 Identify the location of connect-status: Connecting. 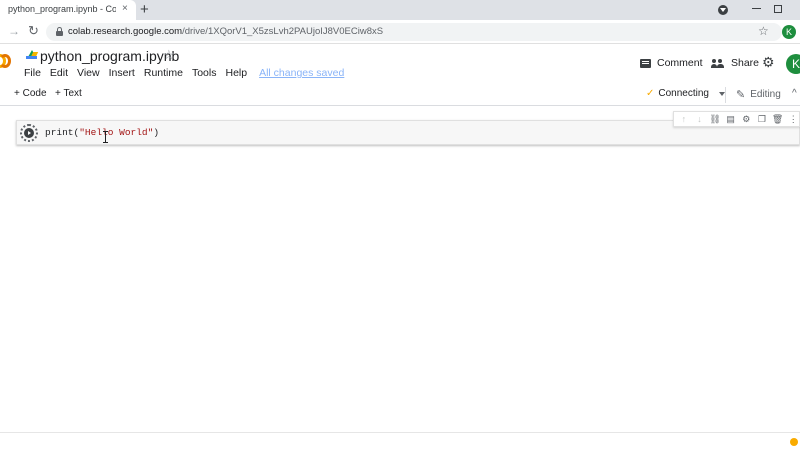
(683, 93).